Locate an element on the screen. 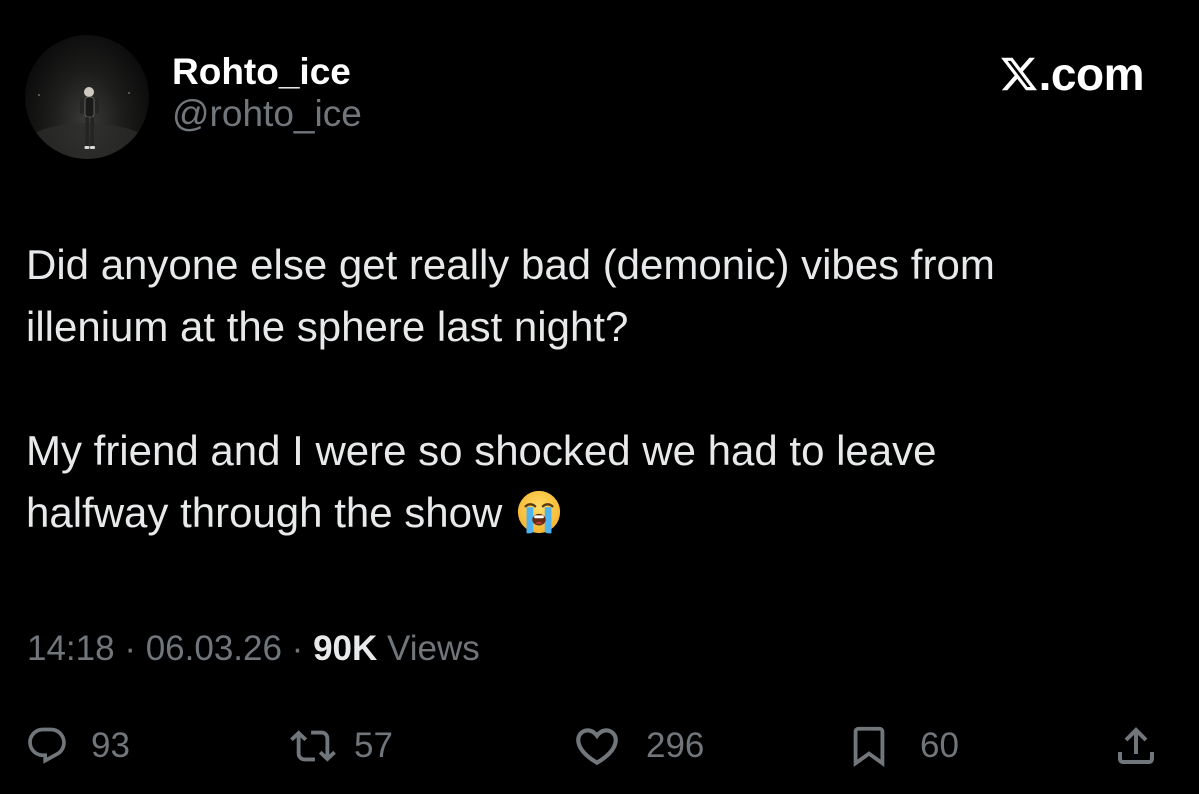  author-avatar is located at coordinates (87, 97).